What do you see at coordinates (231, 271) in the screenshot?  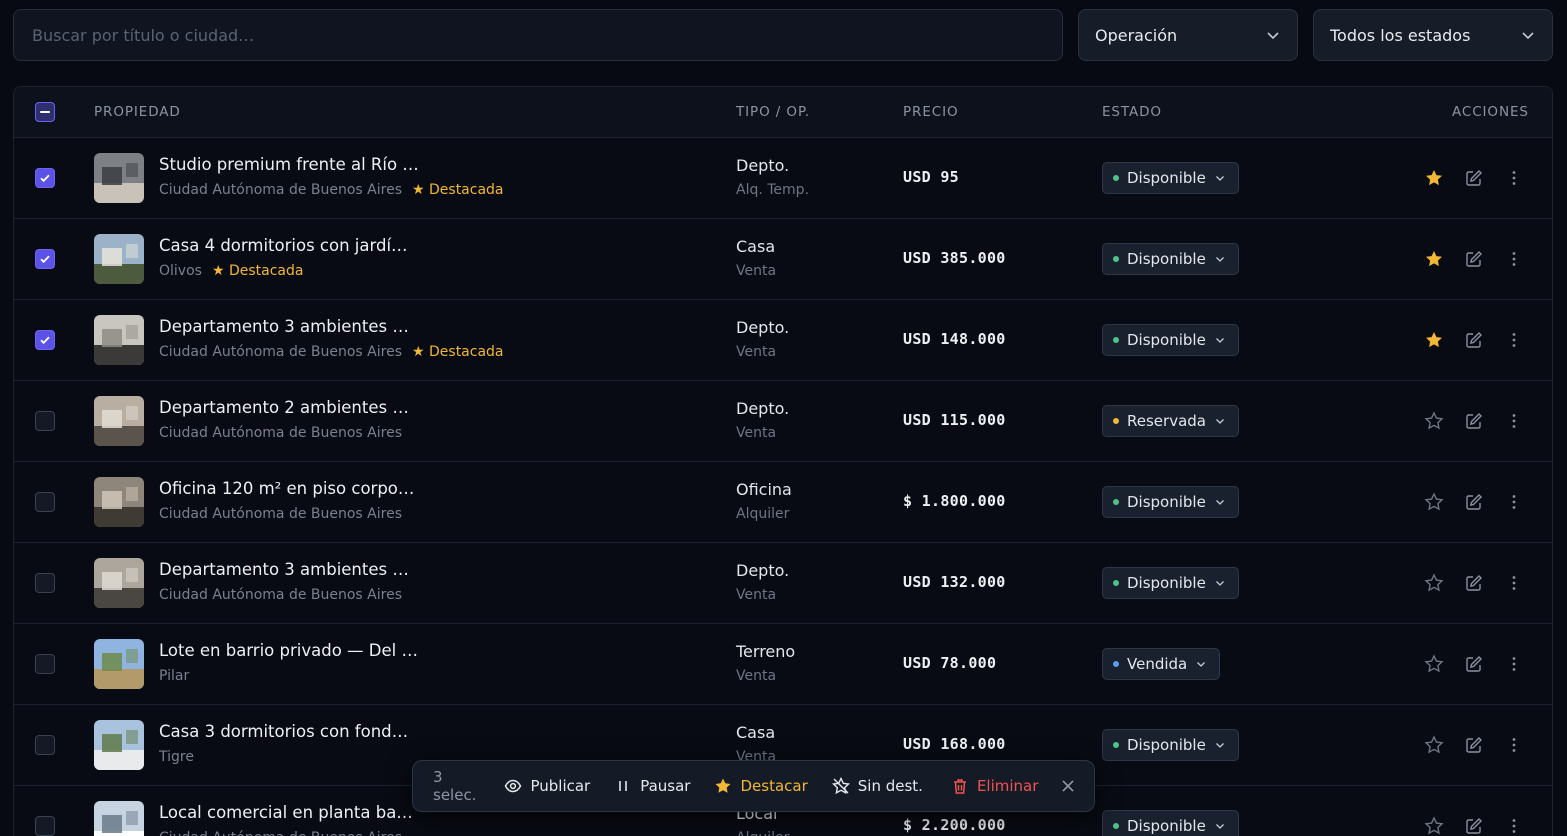 I see `property-meta: Olivos ★ Destacada` at bounding box center [231, 271].